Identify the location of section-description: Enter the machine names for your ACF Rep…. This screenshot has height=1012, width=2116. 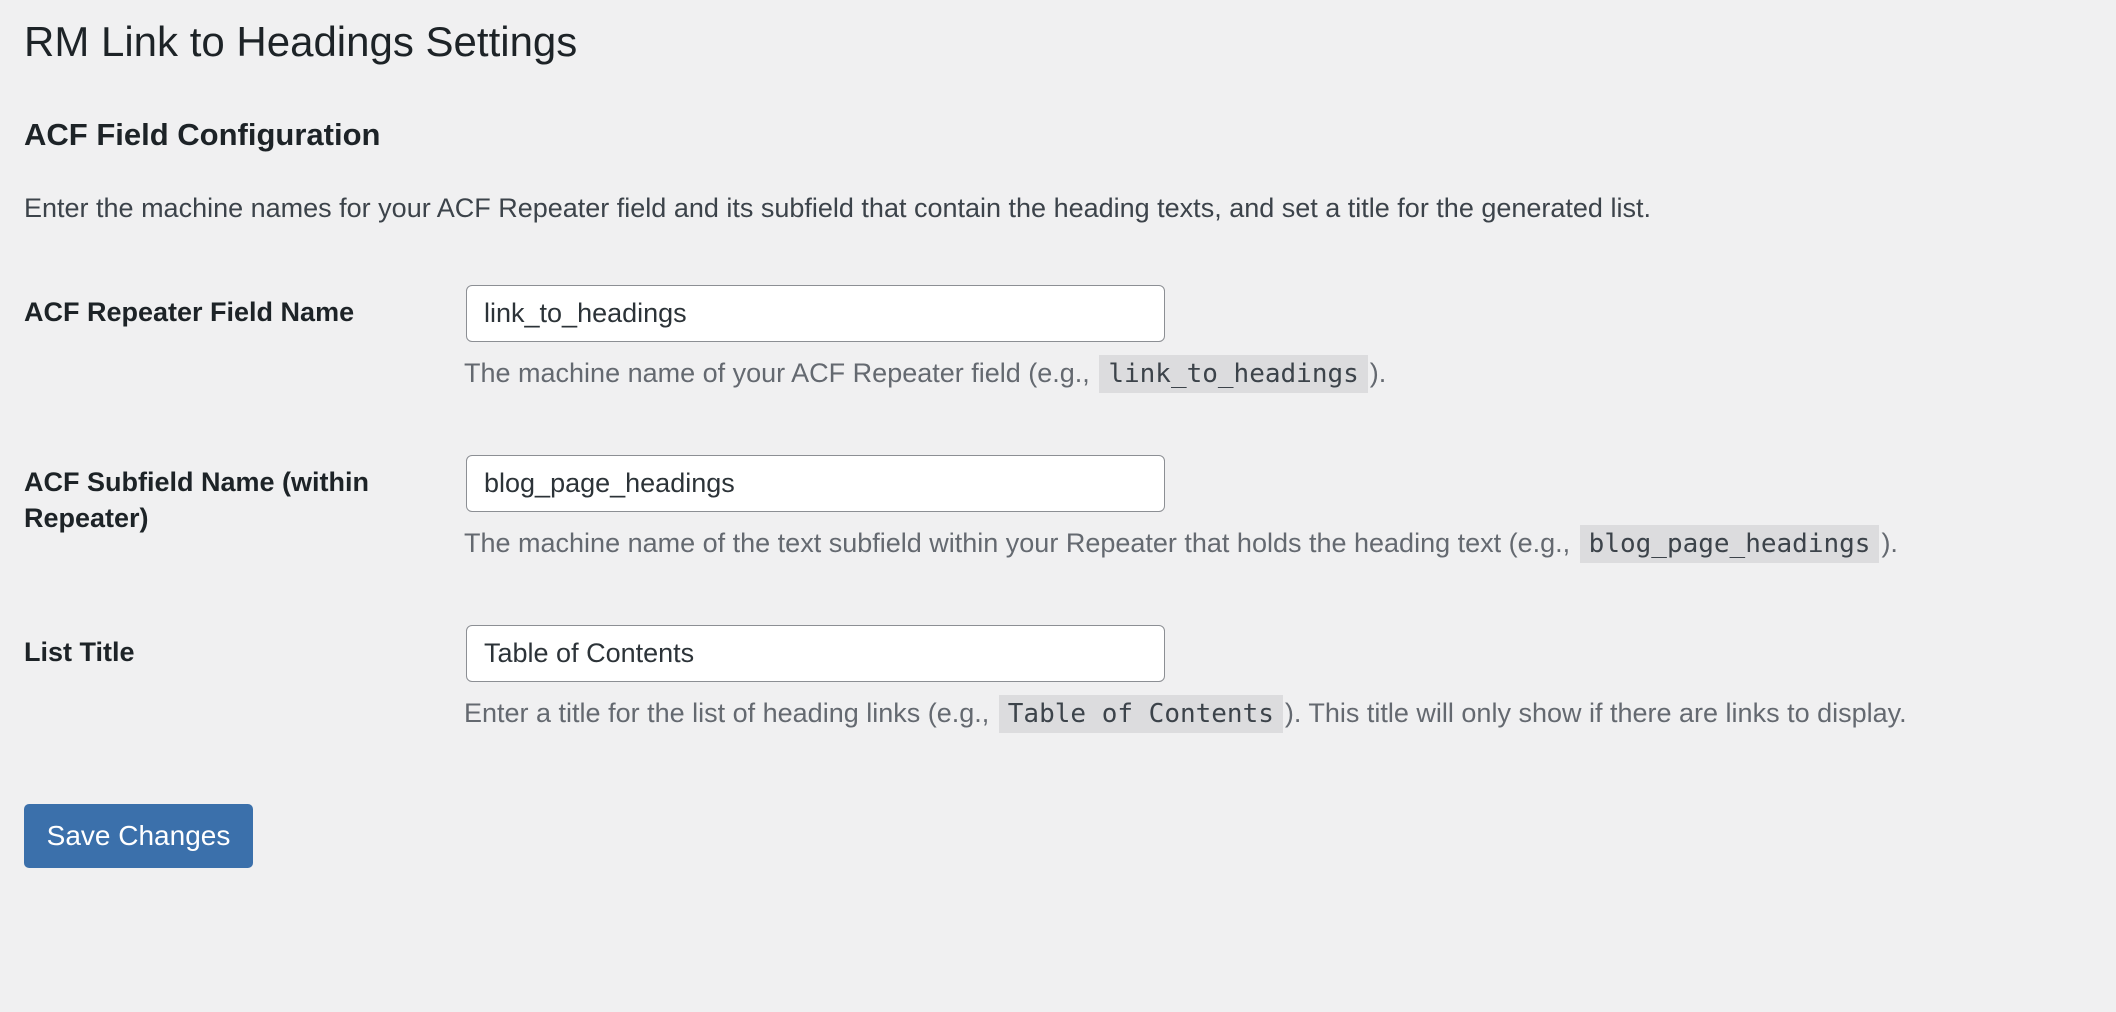
(837, 208).